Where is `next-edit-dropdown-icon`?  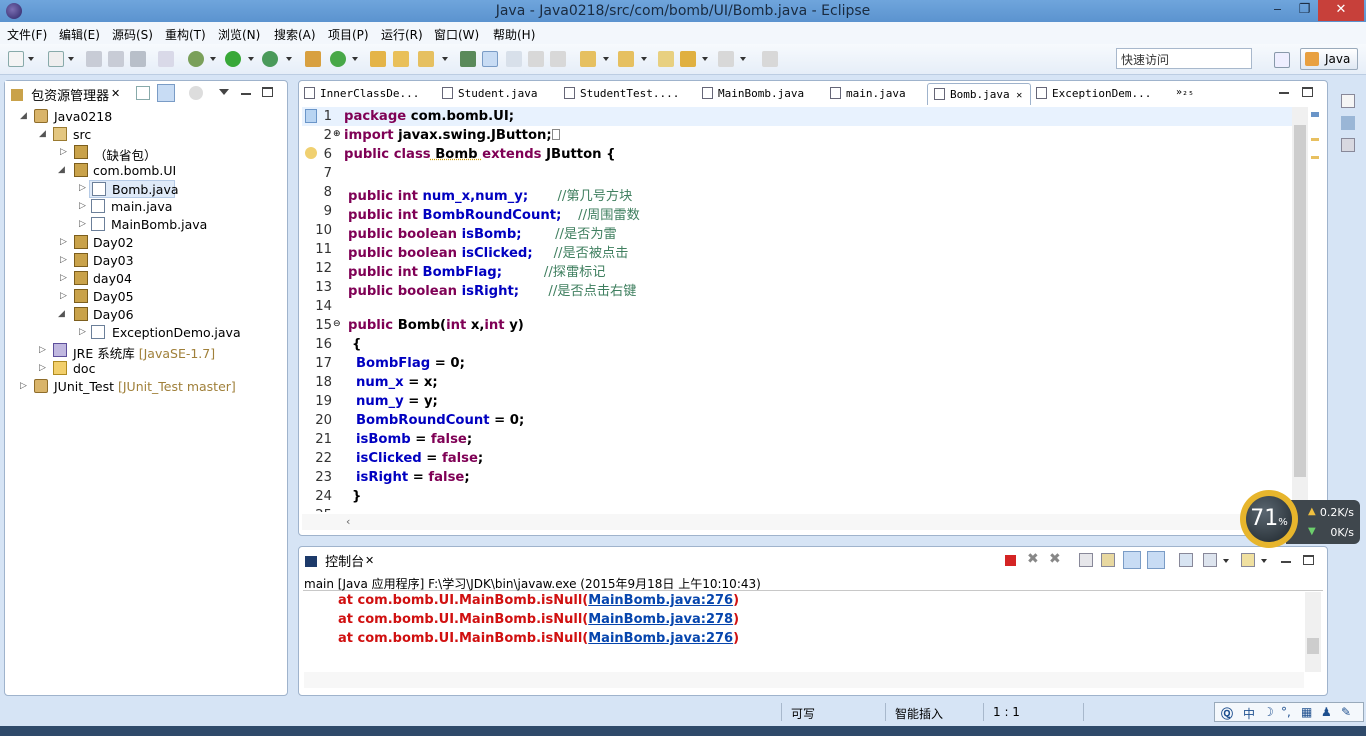 next-edit-dropdown-icon is located at coordinates (606, 59).